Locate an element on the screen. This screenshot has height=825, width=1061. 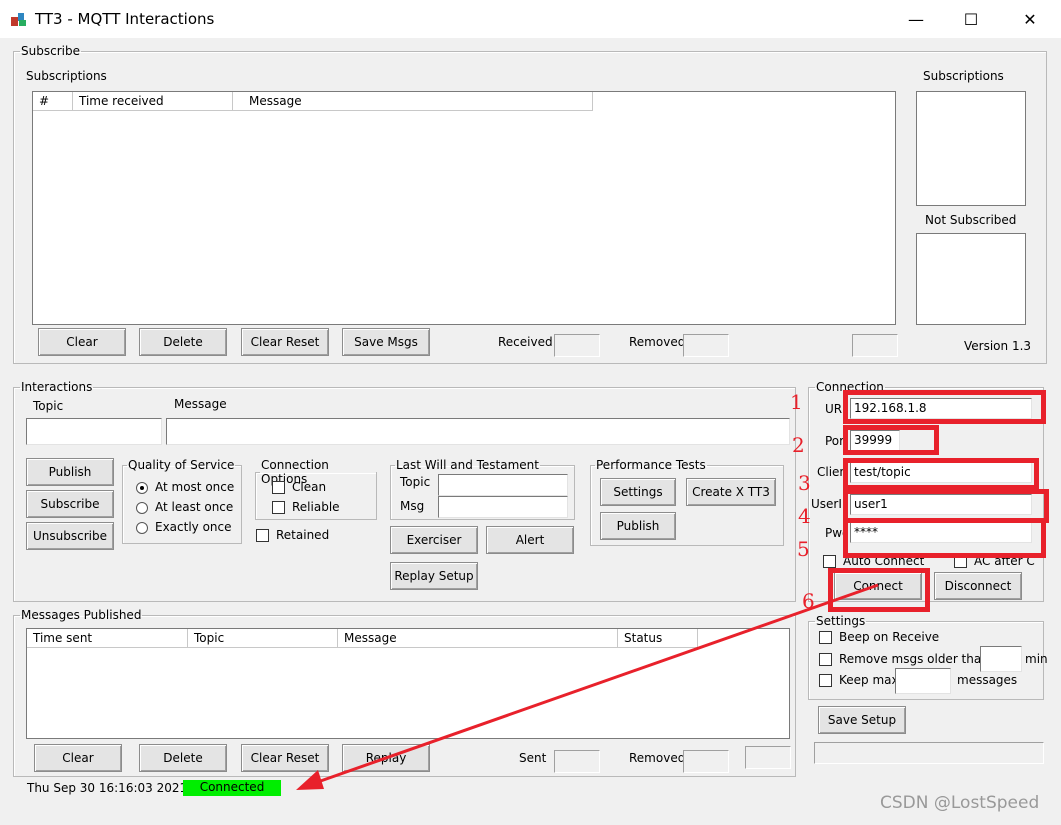
published-removed-count is located at coordinates (706, 761).